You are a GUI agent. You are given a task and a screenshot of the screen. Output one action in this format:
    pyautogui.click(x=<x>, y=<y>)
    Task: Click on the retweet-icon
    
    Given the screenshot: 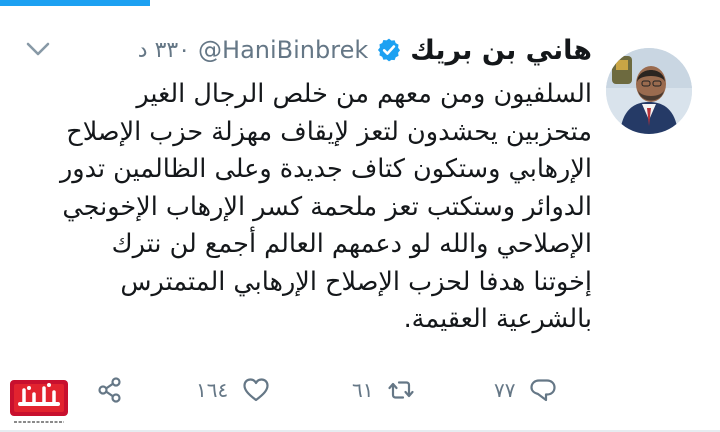 What is the action you would take?
    pyautogui.click(x=401, y=390)
    